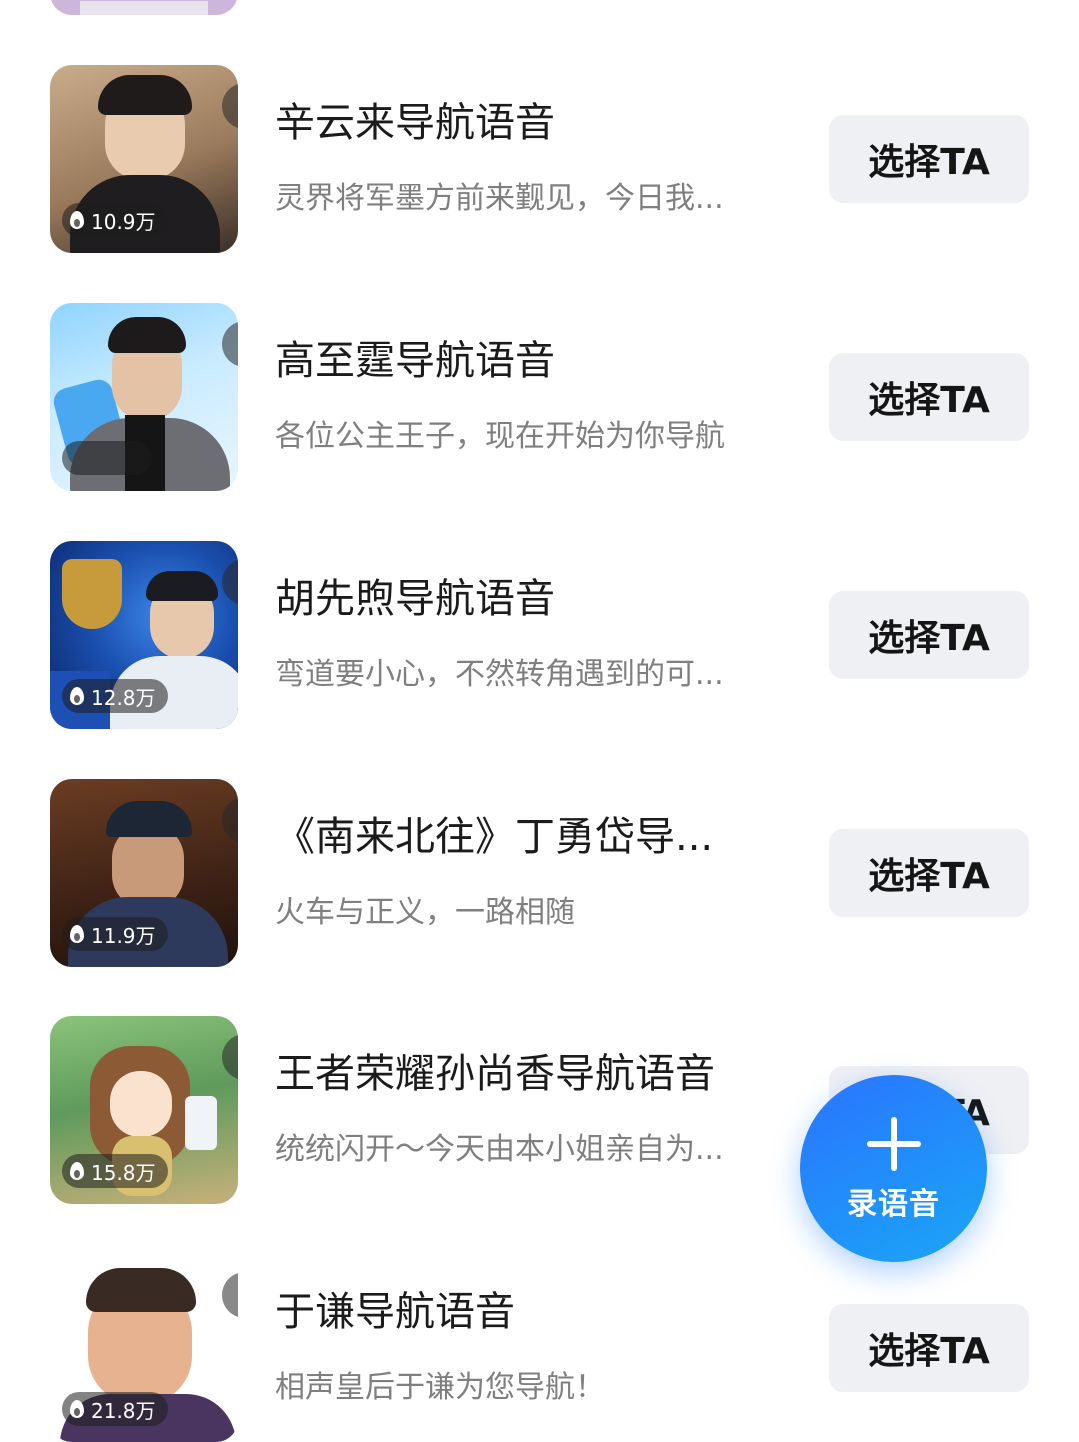 The width and height of the screenshot is (1079, 1442). What do you see at coordinates (123, 221) in the screenshot?
I see `popularity-count: 10.9万` at bounding box center [123, 221].